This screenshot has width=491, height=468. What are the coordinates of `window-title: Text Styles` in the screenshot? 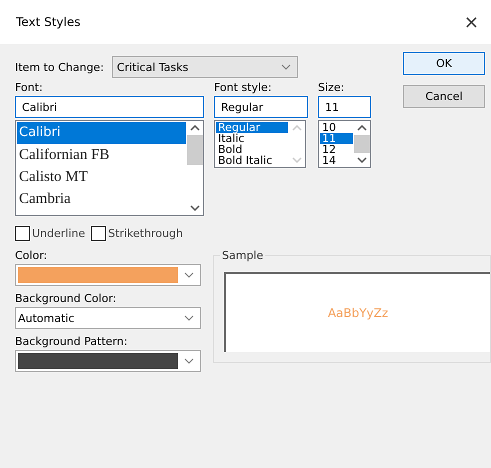 It's located at (48, 22).